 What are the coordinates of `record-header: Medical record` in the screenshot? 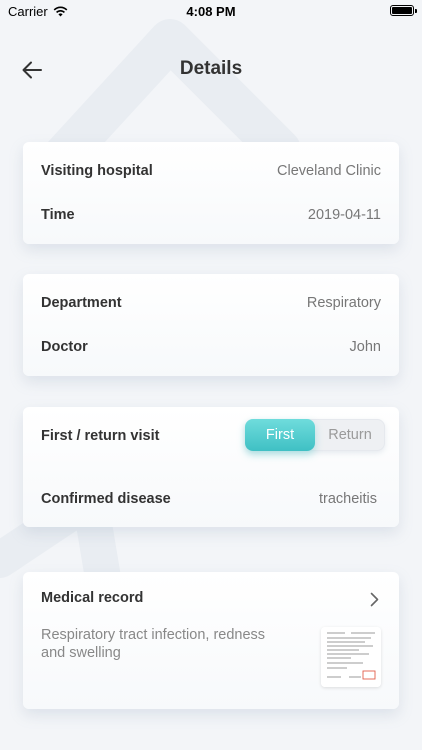 It's located at (190, 598).